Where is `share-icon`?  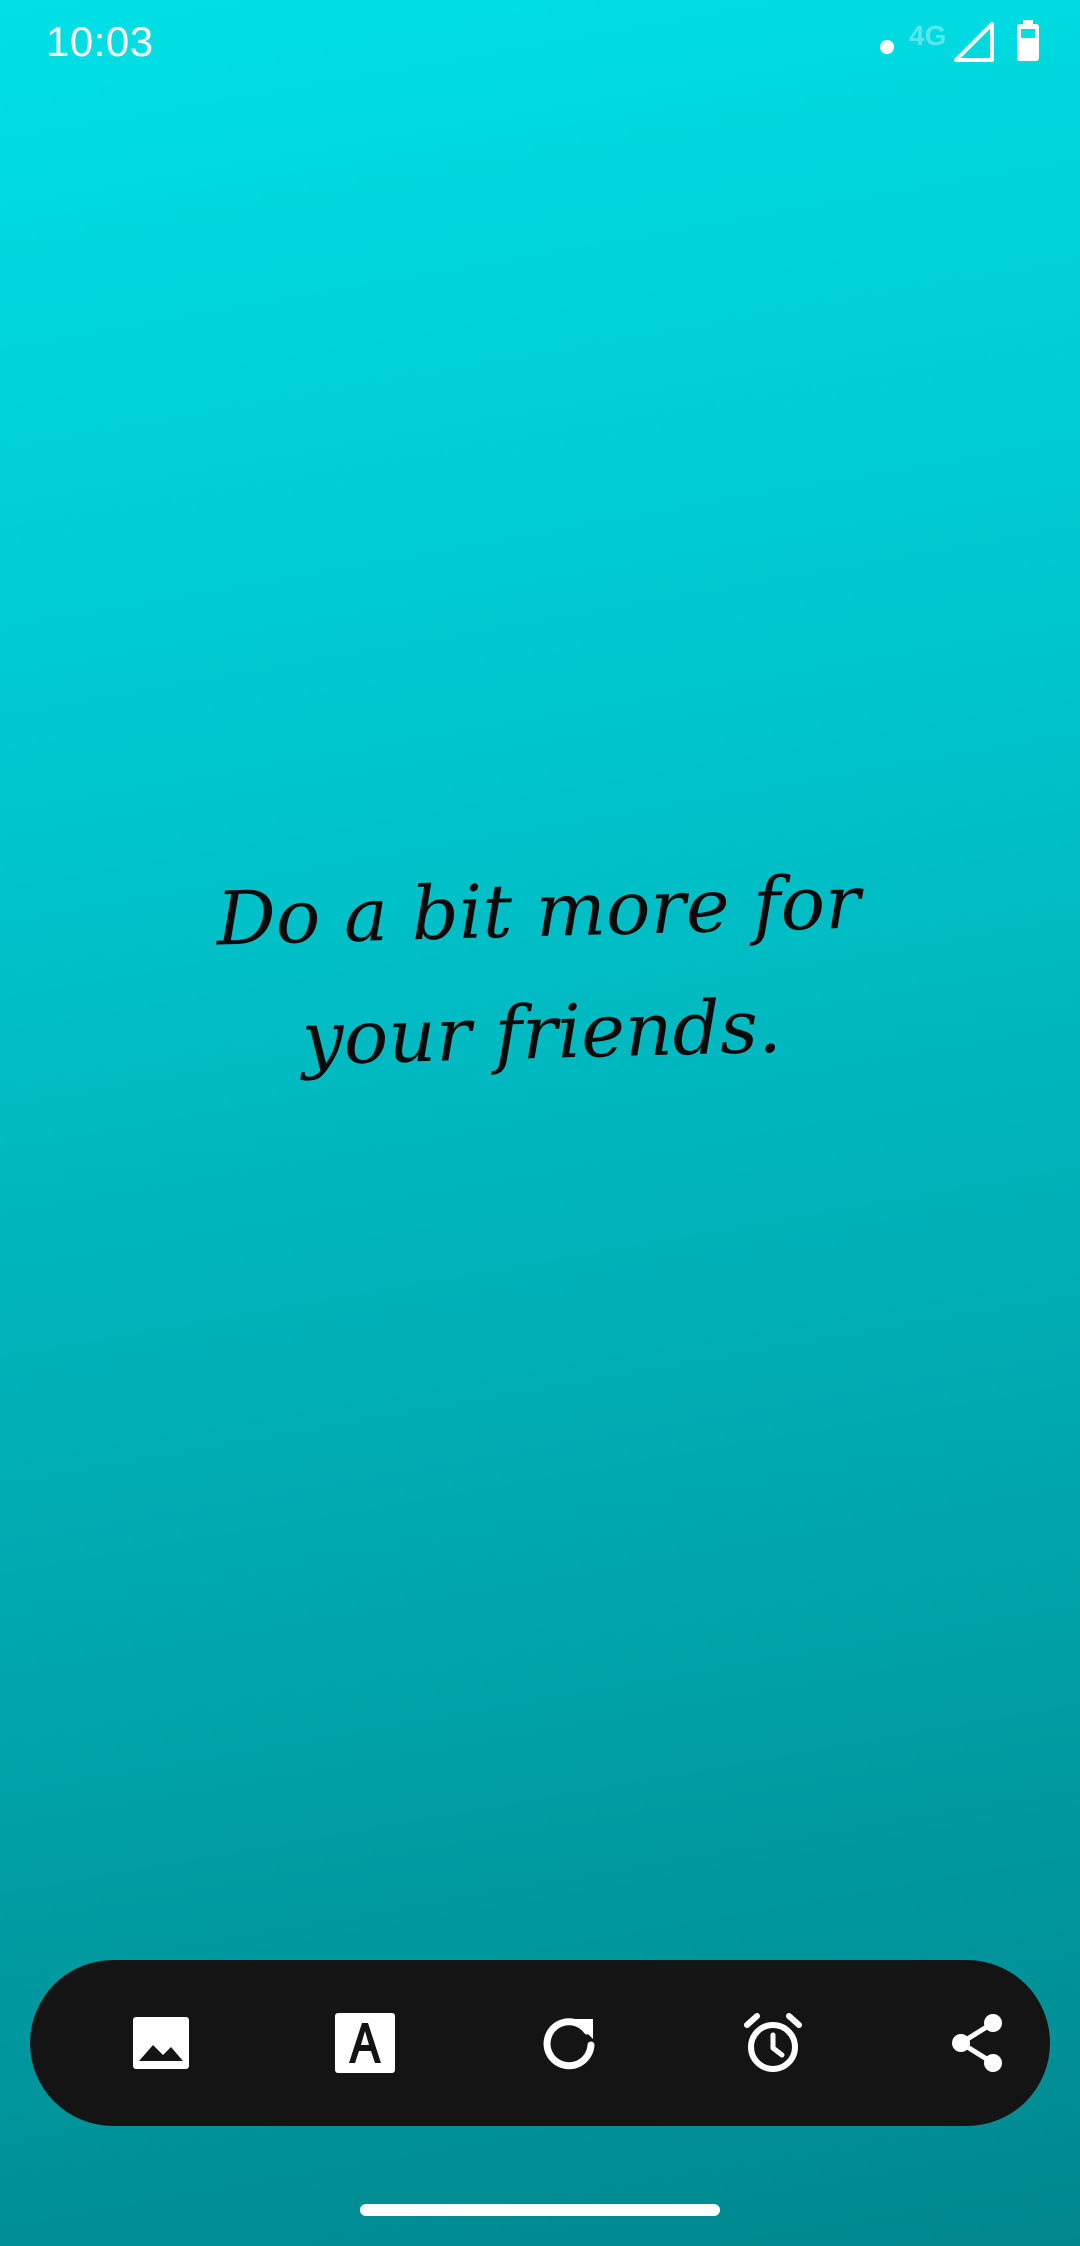
share-icon is located at coordinates (977, 2043).